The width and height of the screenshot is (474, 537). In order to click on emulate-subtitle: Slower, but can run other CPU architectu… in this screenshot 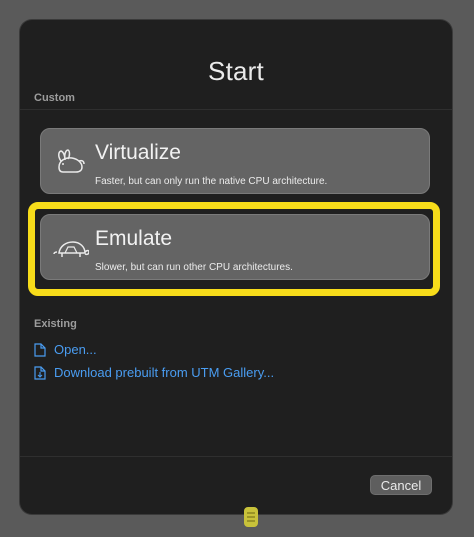, I will do `click(194, 267)`.